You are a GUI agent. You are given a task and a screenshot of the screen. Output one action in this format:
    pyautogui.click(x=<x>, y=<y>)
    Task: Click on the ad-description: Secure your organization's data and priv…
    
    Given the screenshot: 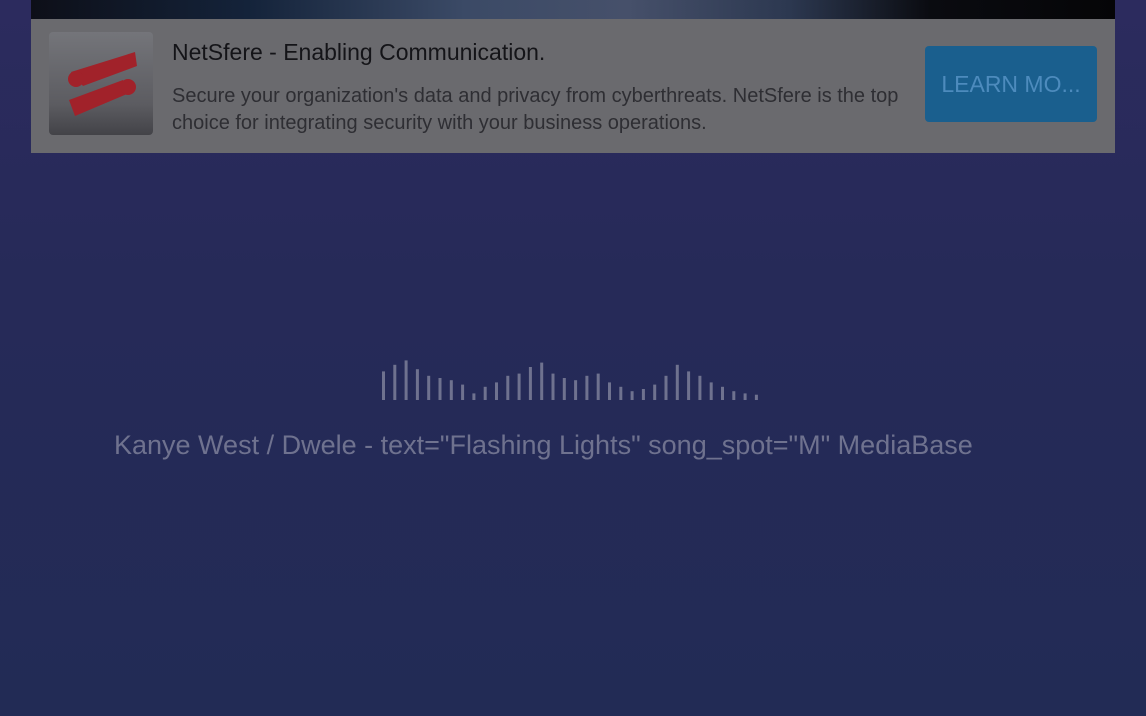 What is the action you would take?
    pyautogui.click(x=535, y=109)
    